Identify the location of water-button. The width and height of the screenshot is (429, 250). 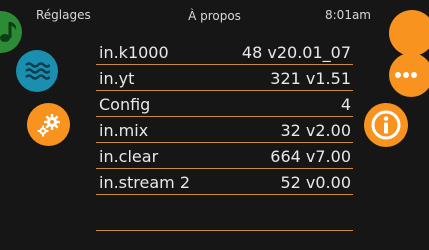
(37, 71).